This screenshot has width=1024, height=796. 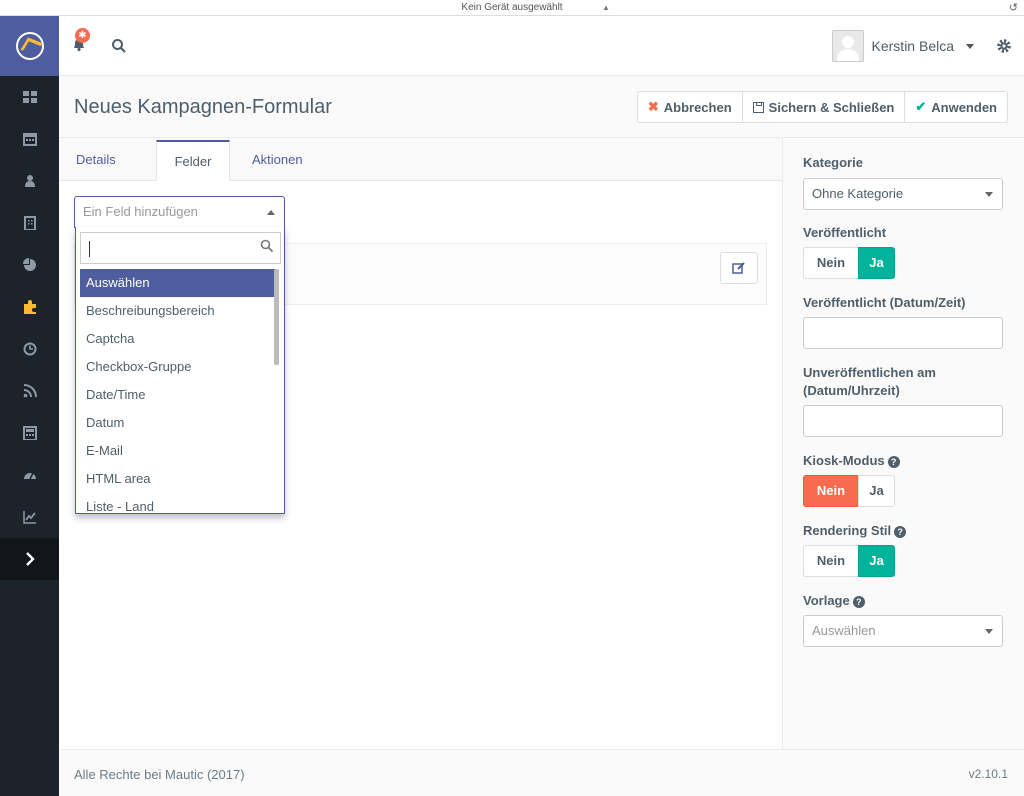 I want to click on user-name: Kerstin Belca, so click(x=912, y=46).